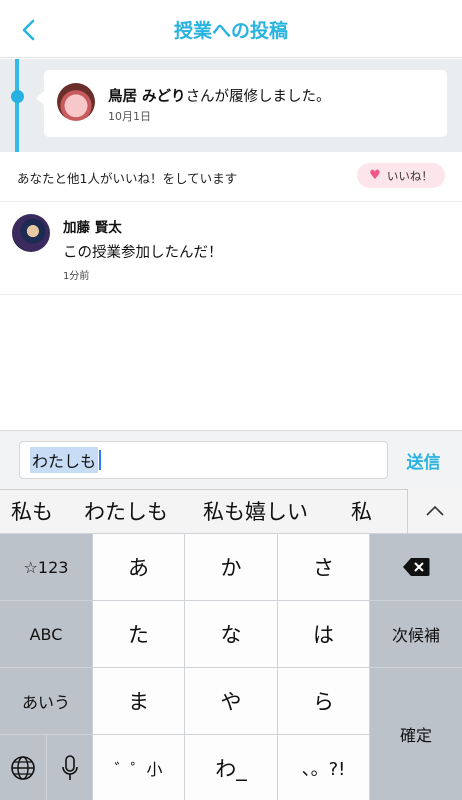  I want to click on user-name: 鳥居 みどり, so click(147, 97).